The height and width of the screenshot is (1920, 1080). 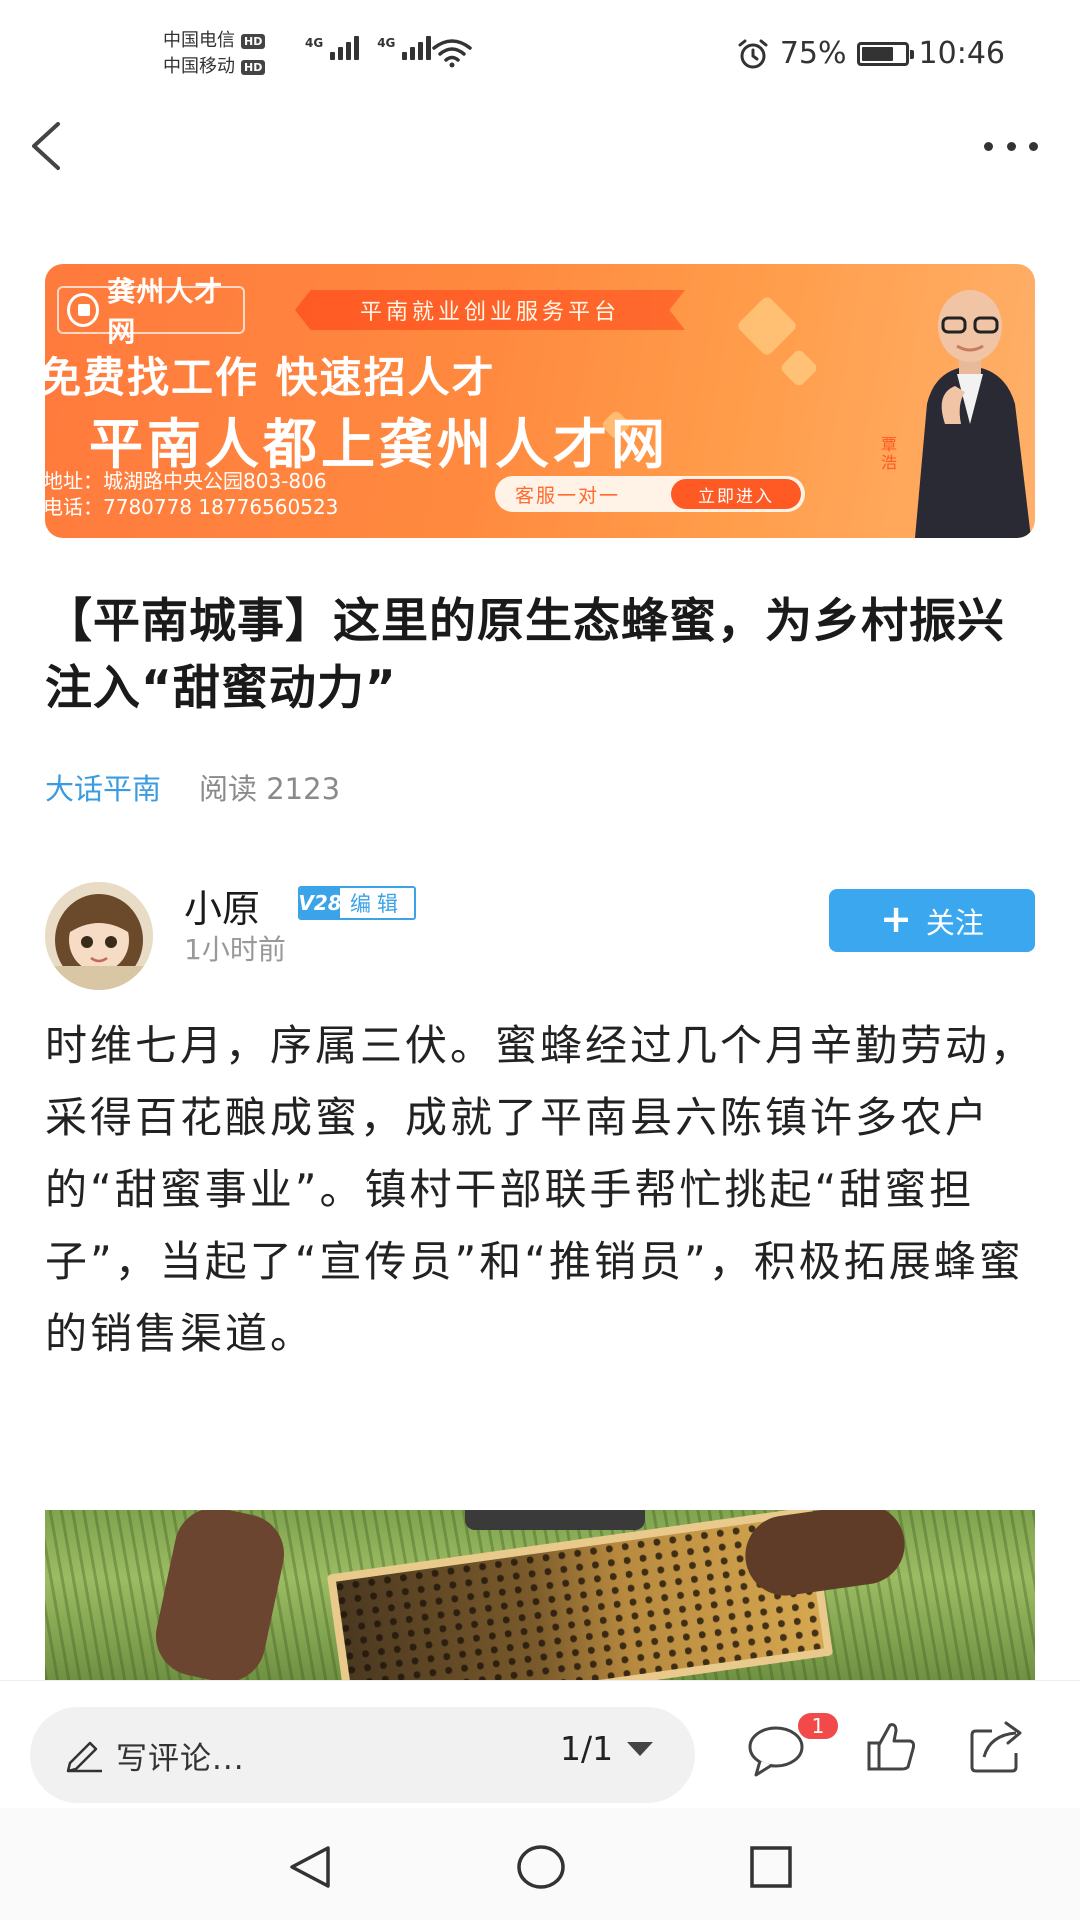 I want to click on back-button, so click(x=48, y=146).